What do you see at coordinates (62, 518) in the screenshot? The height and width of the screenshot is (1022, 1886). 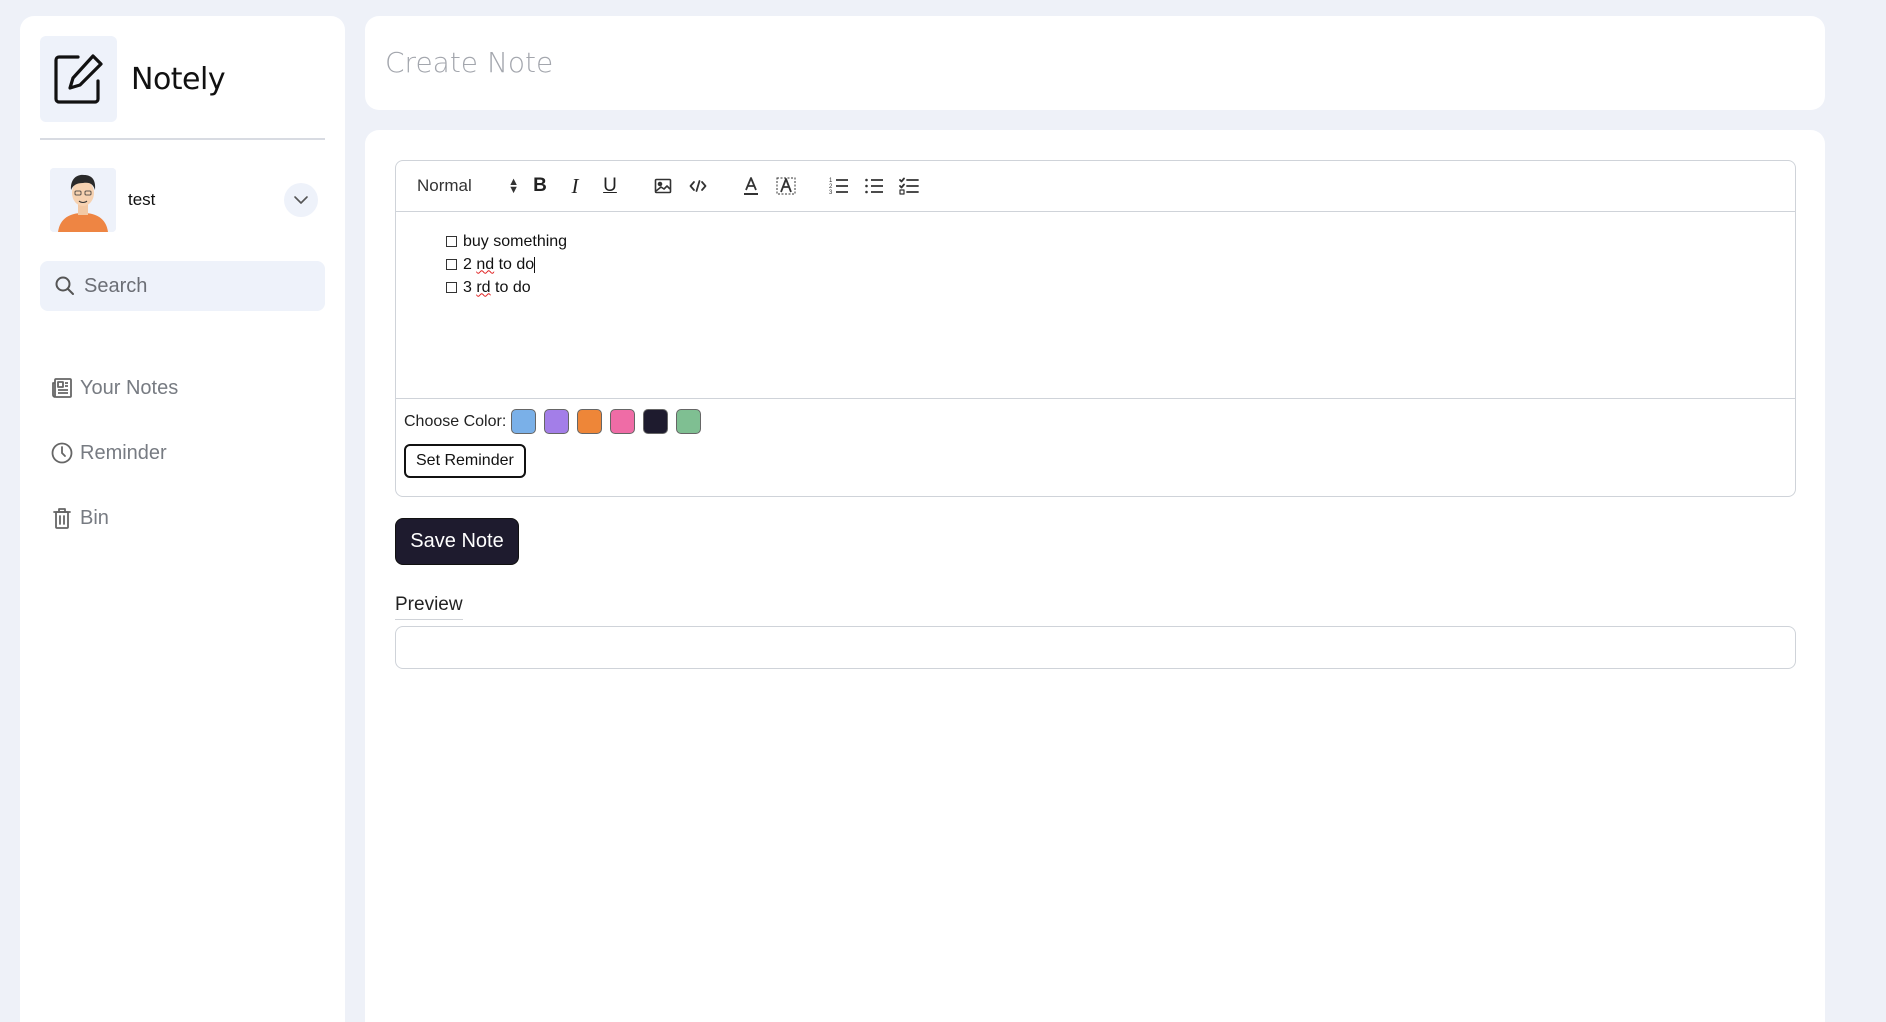 I see `trash-icon` at bounding box center [62, 518].